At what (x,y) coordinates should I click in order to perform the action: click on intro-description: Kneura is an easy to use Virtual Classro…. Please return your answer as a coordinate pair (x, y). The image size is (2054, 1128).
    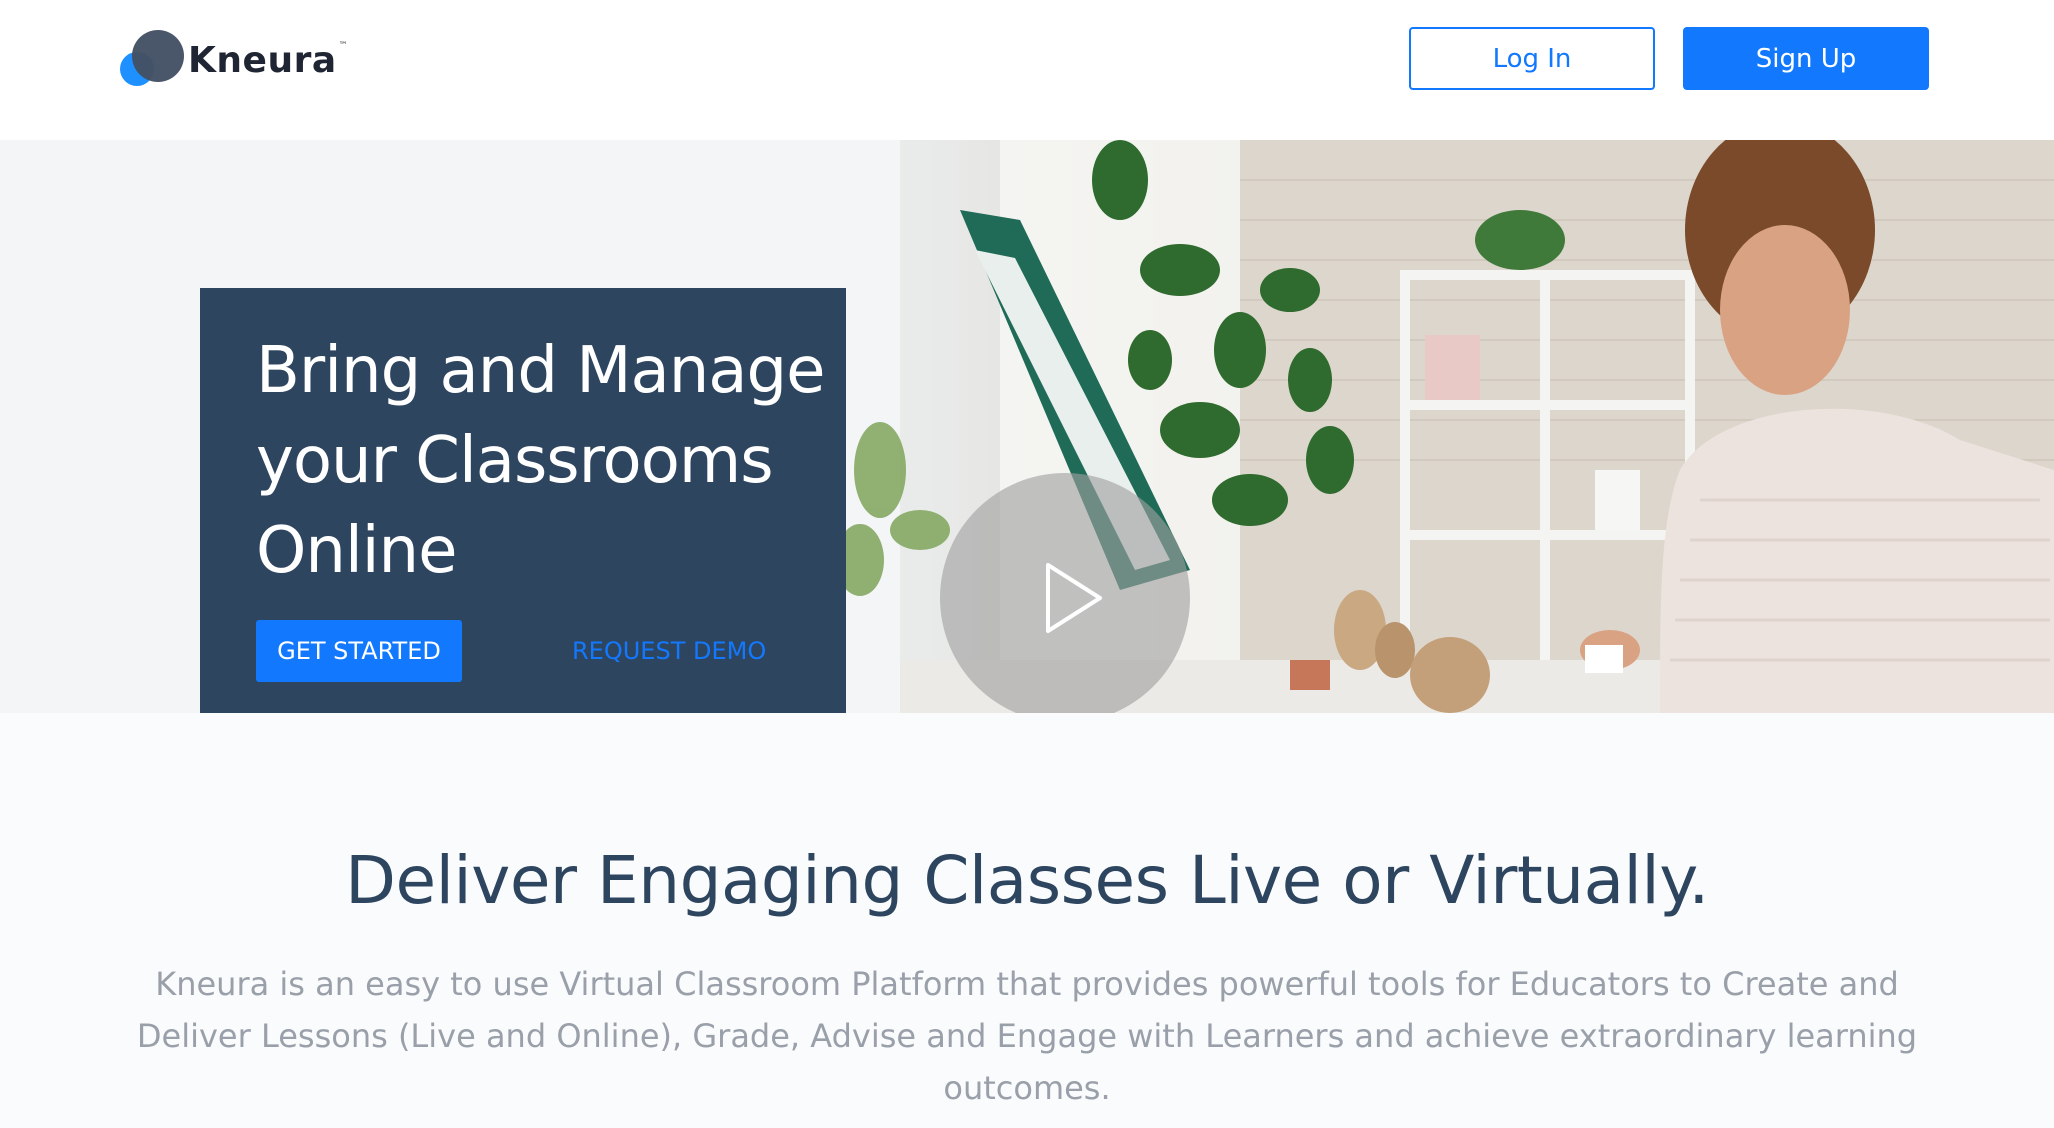
    Looking at the image, I should click on (1027, 1036).